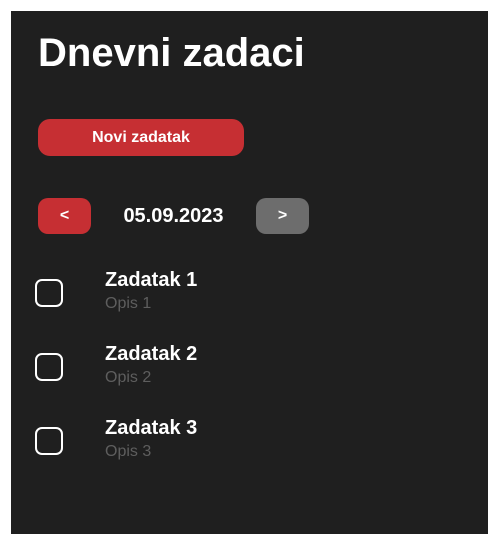 The image size is (488, 534). I want to click on task-description: Opis 3, so click(128, 451).